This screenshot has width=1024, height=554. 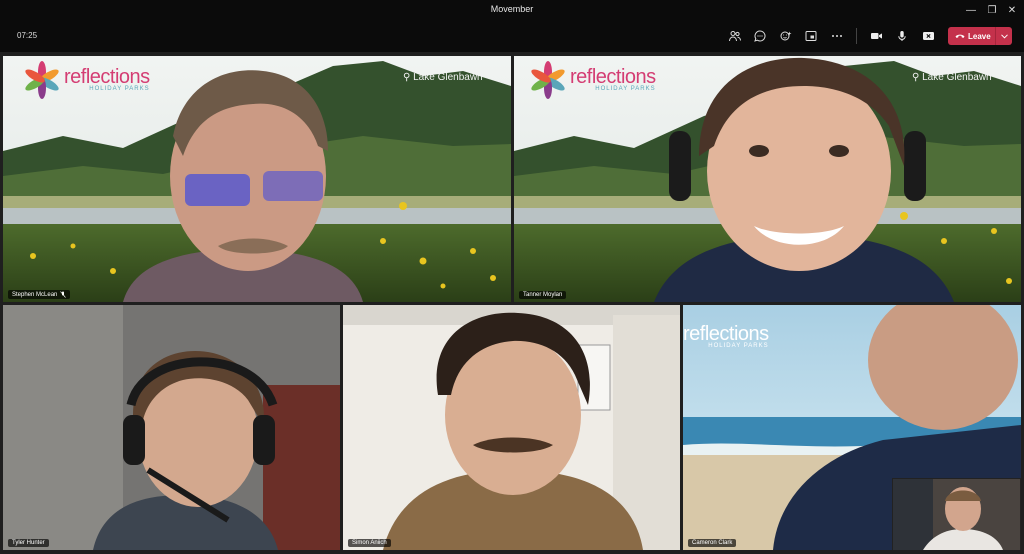 I want to click on view-icon, so click(x=811, y=36).